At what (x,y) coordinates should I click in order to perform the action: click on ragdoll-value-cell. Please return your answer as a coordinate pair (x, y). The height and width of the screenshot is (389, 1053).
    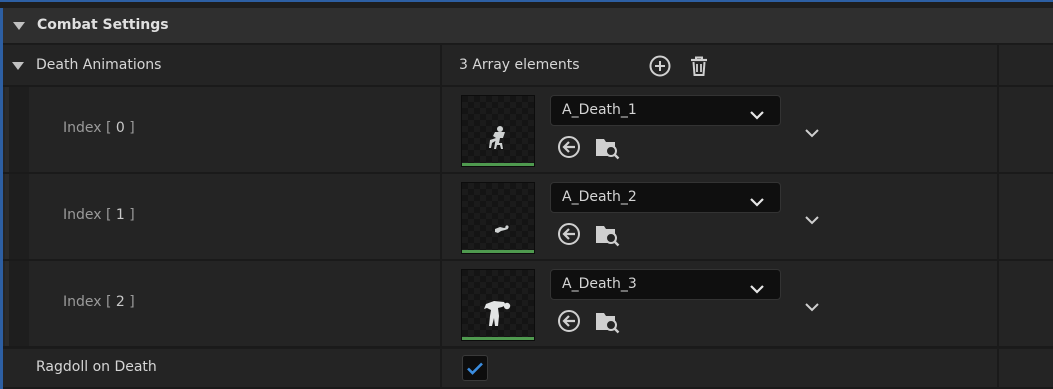
    Looking at the image, I should click on (719, 368).